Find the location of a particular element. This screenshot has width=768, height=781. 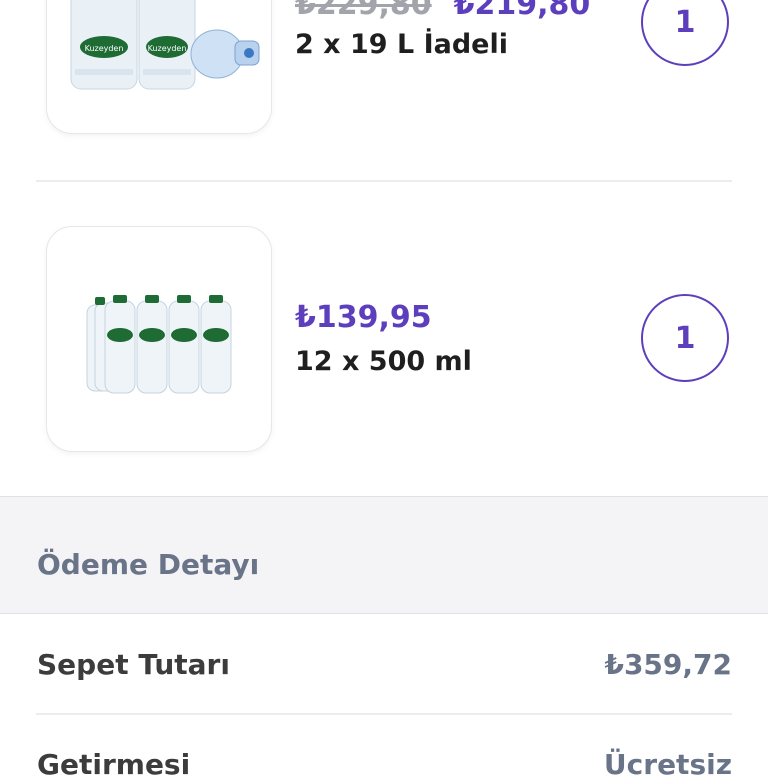

water-jug-image: Kuzeyden Kuzeyden is located at coordinates (165, 45).